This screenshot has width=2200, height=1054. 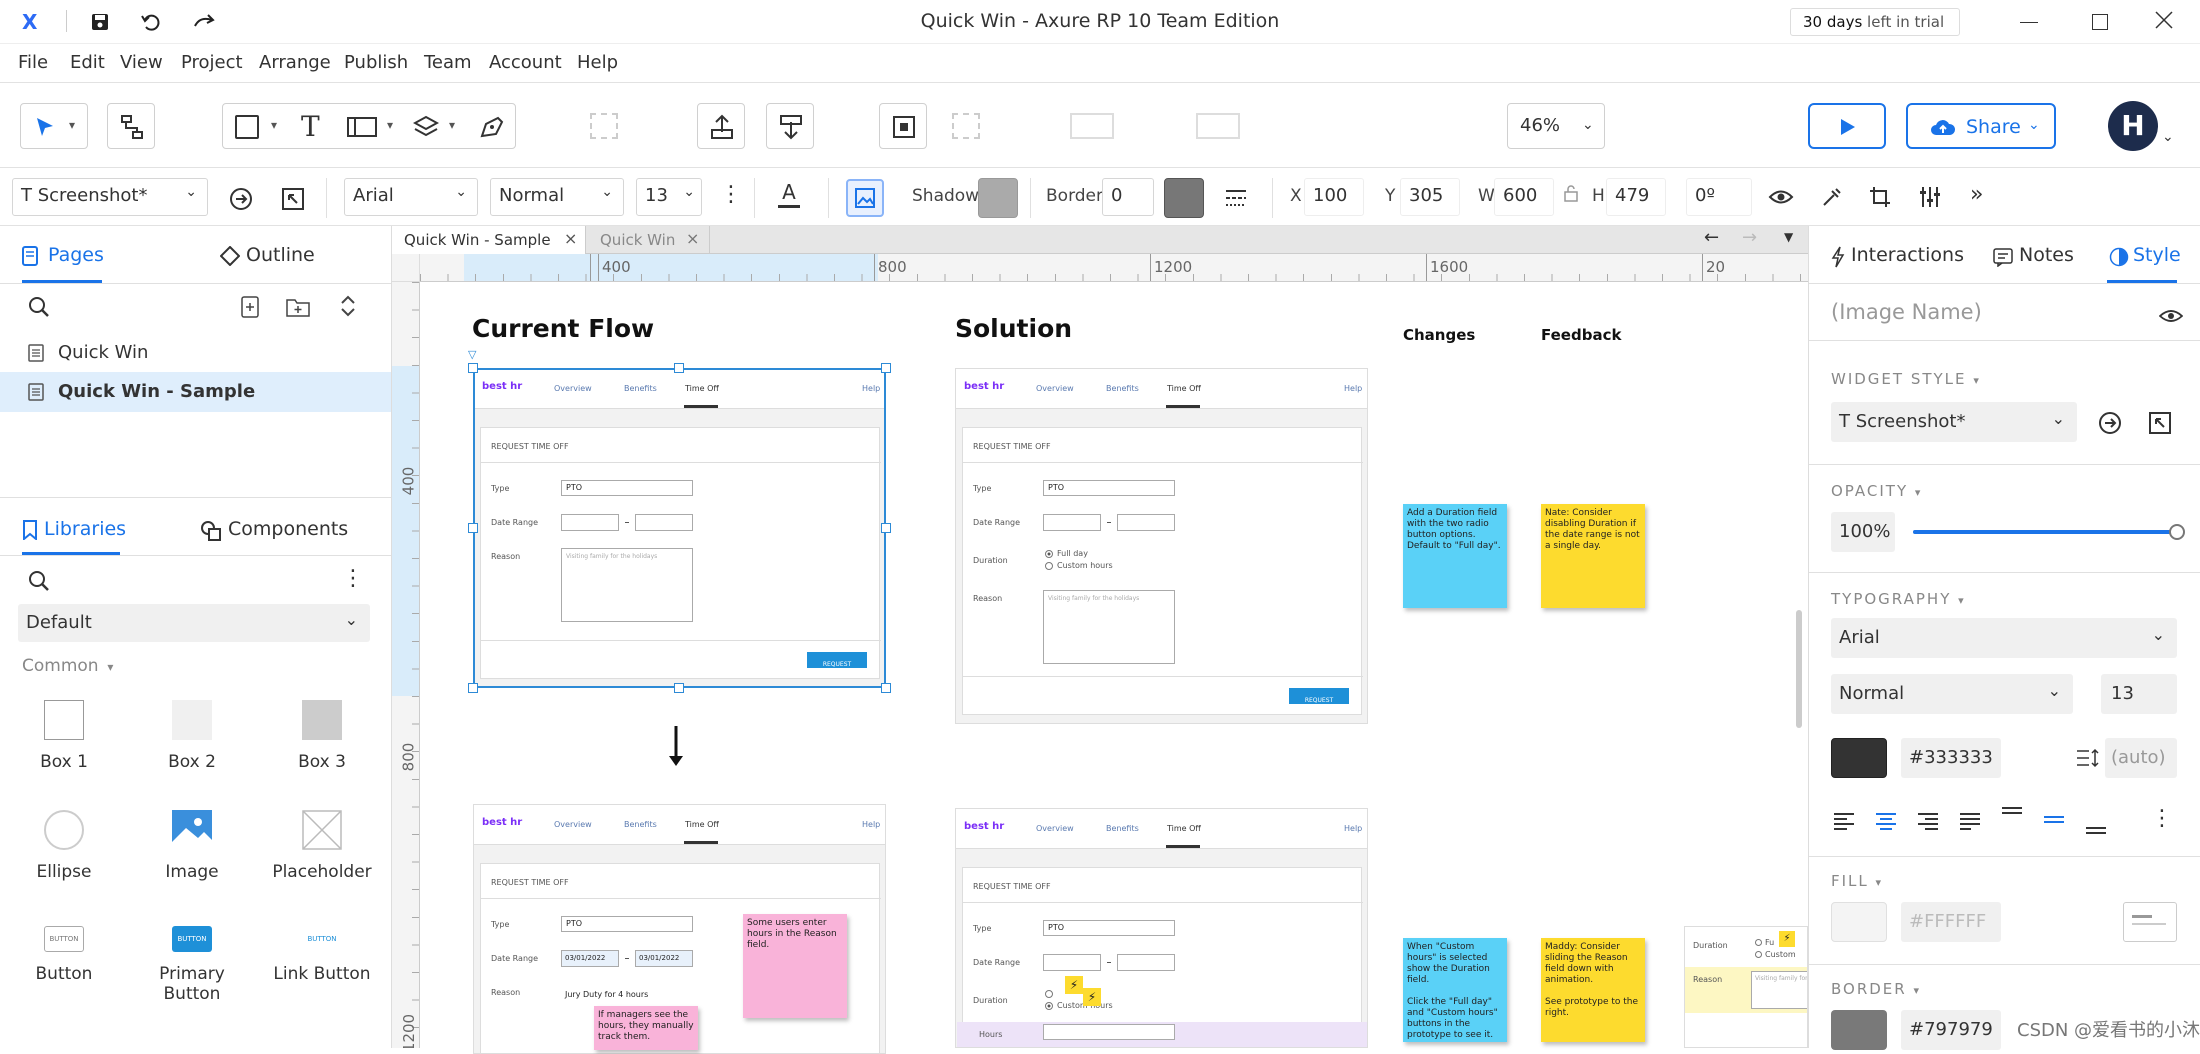 I want to click on share-button: Share ⌄, so click(x=1981, y=126).